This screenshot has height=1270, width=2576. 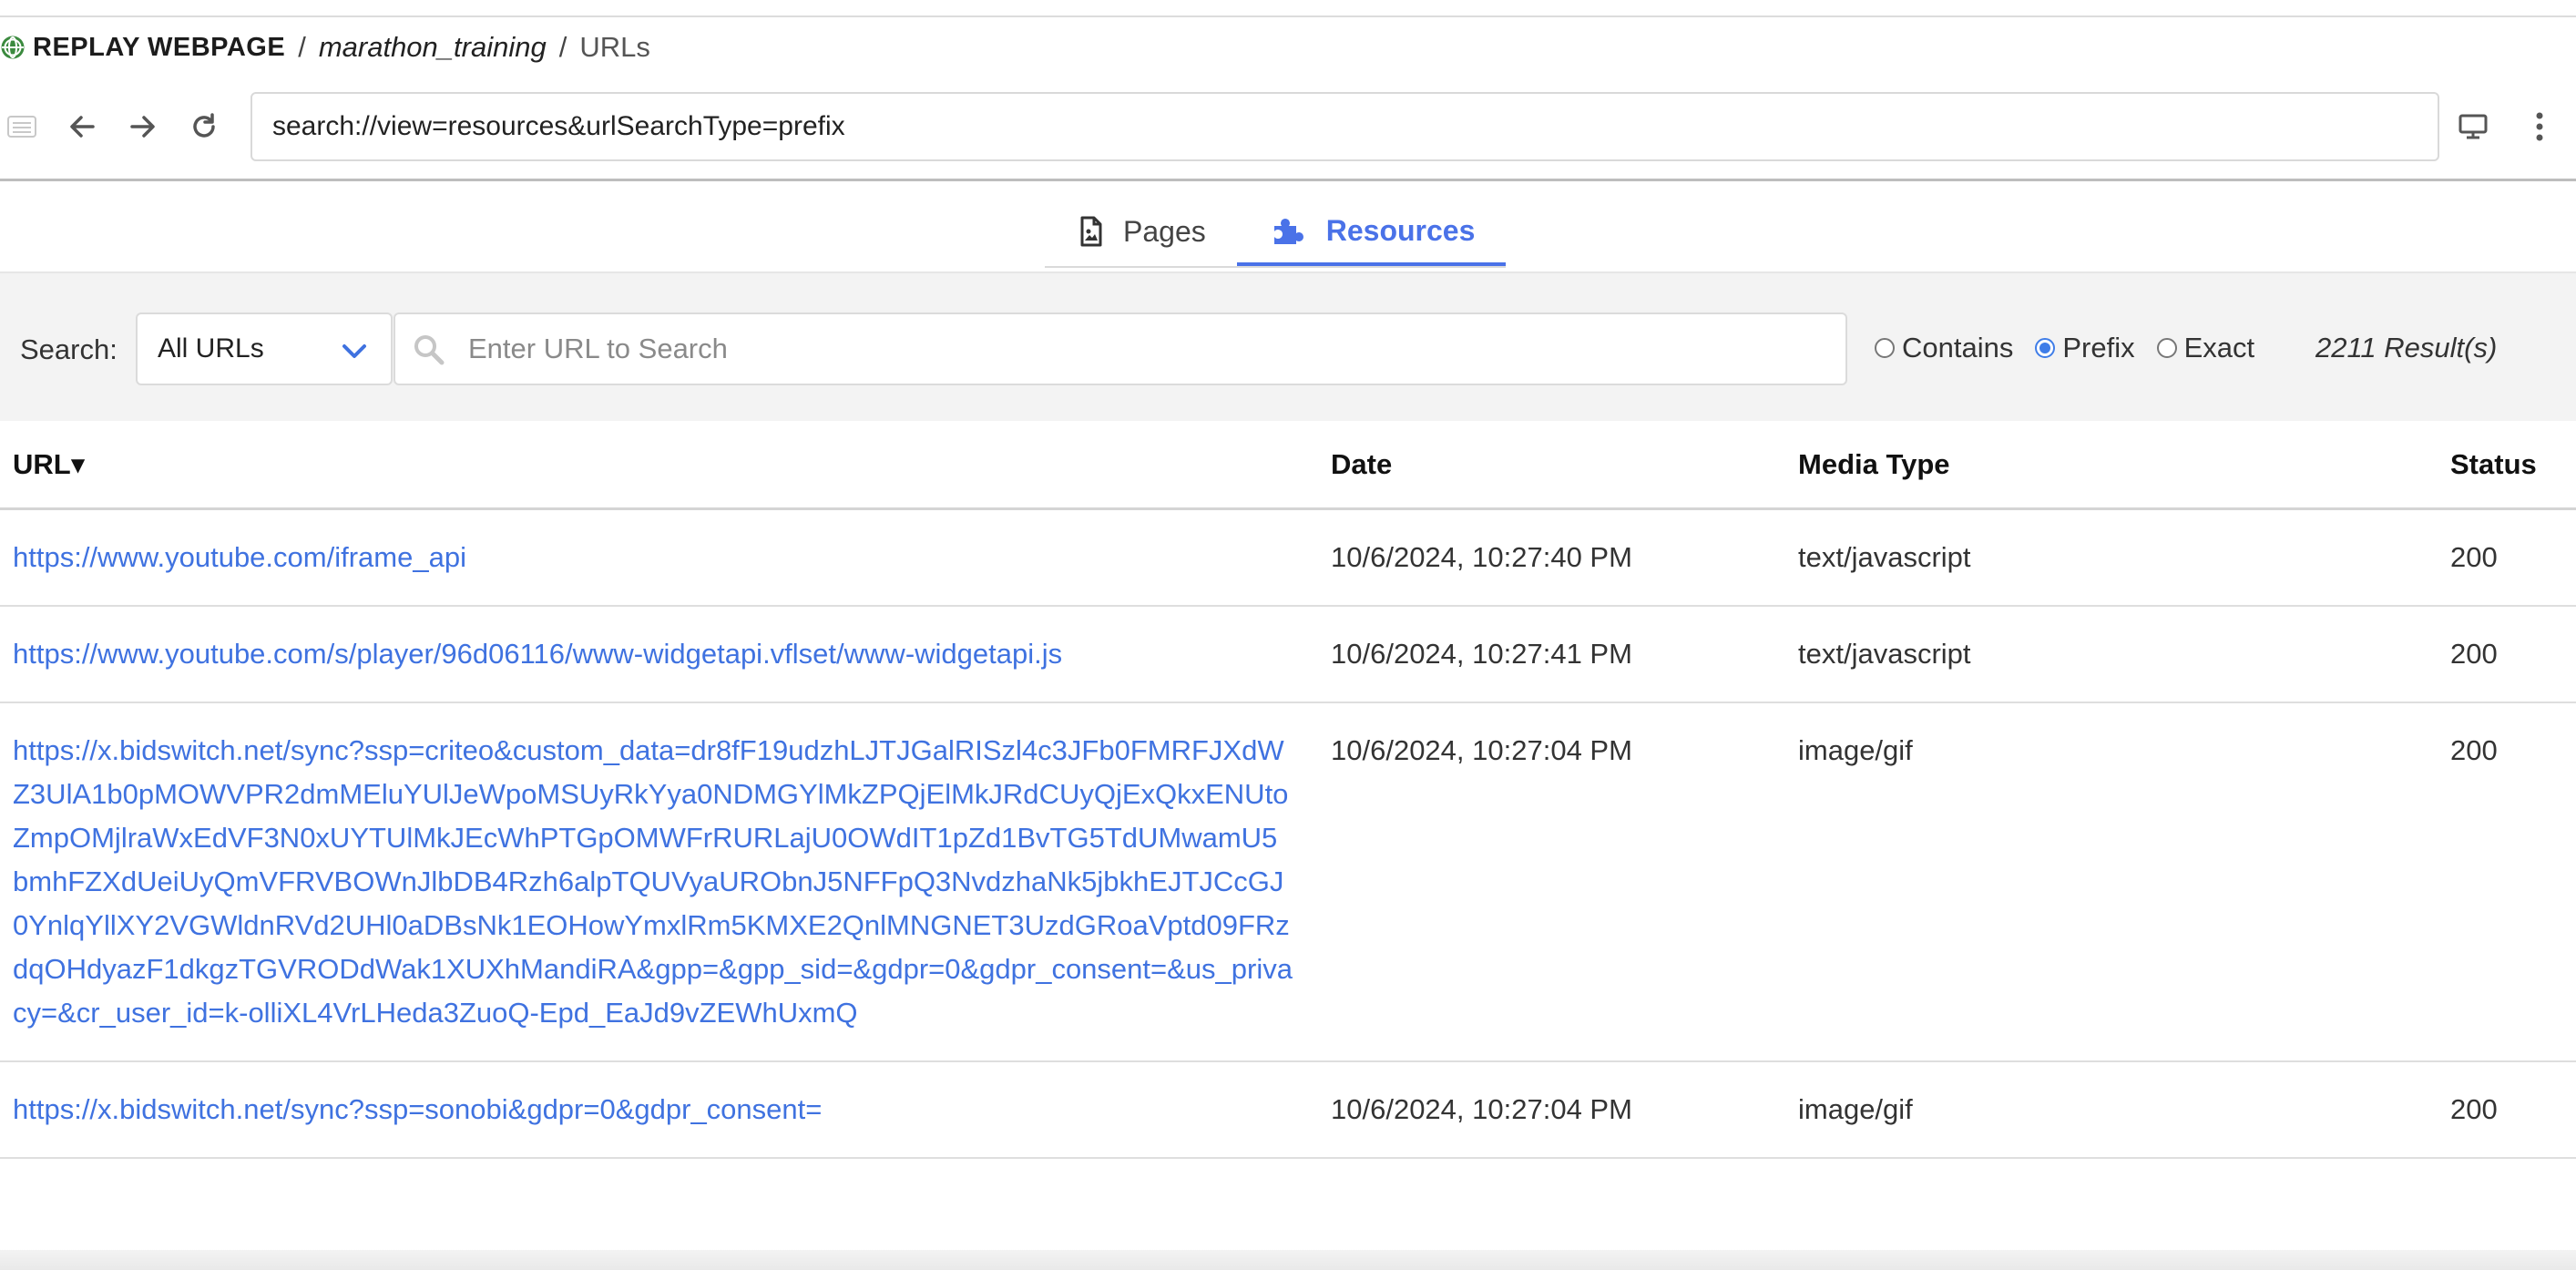 I want to click on resource-date: 10/6/2024, 10:27:41 PM, so click(x=1527, y=654).